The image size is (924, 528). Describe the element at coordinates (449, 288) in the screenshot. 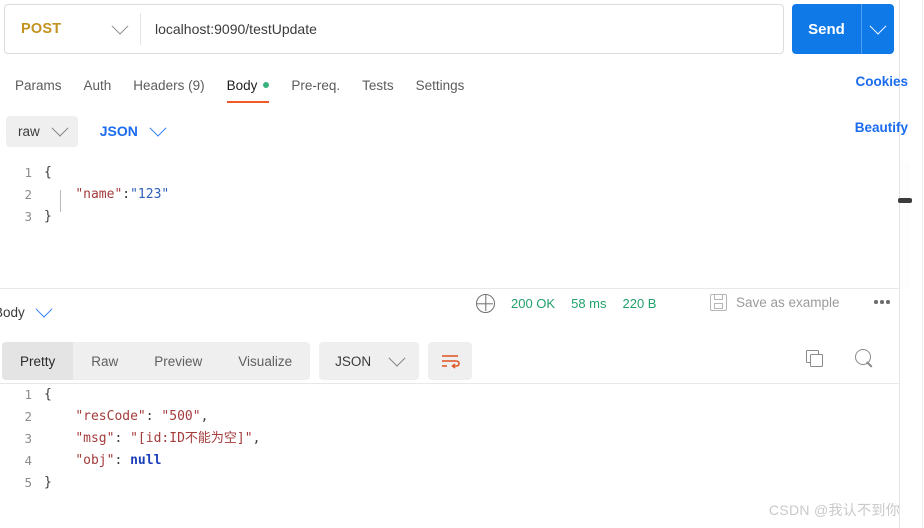

I see `response-divider` at that location.